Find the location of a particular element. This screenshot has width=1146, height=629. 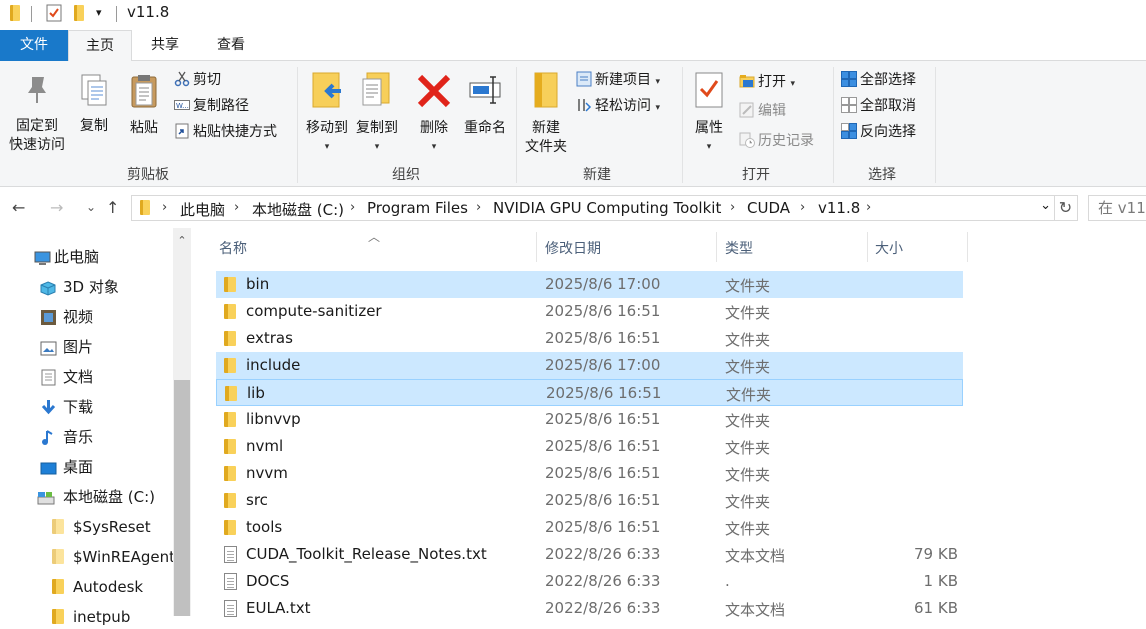

file-row: extras 2025/8/6 16:51 文件夹 is located at coordinates (589, 338).